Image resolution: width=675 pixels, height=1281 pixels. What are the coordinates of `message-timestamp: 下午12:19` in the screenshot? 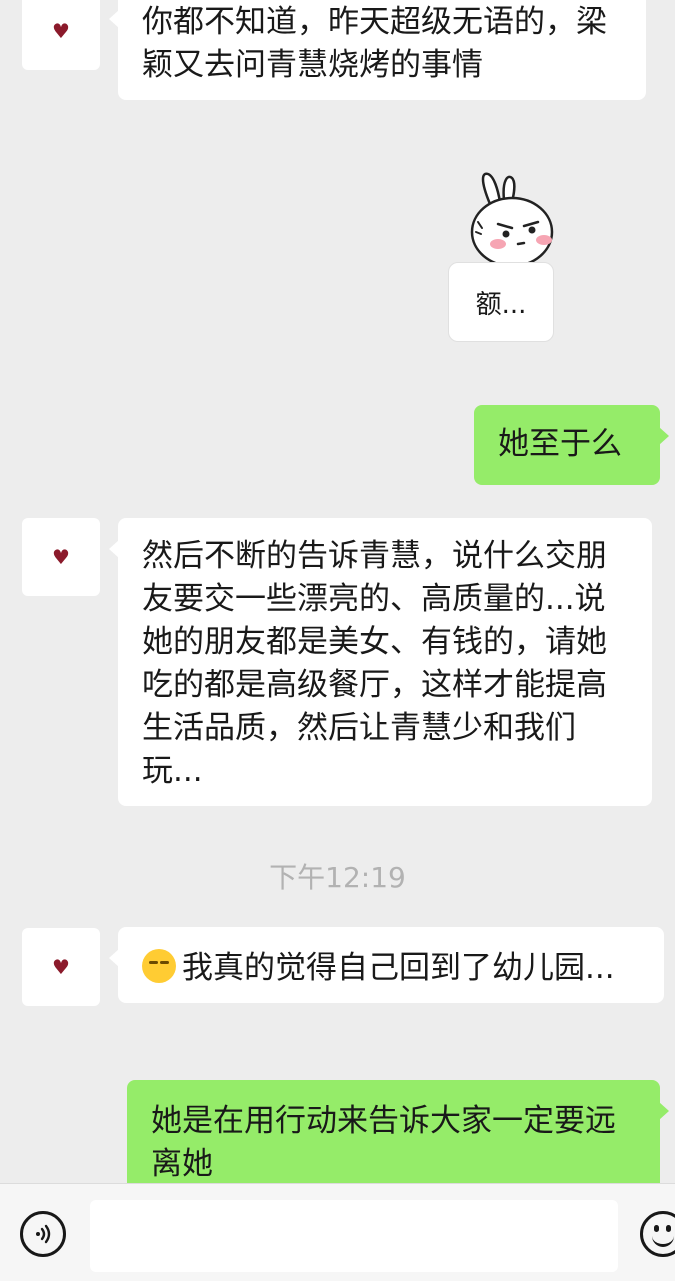 It's located at (337, 877).